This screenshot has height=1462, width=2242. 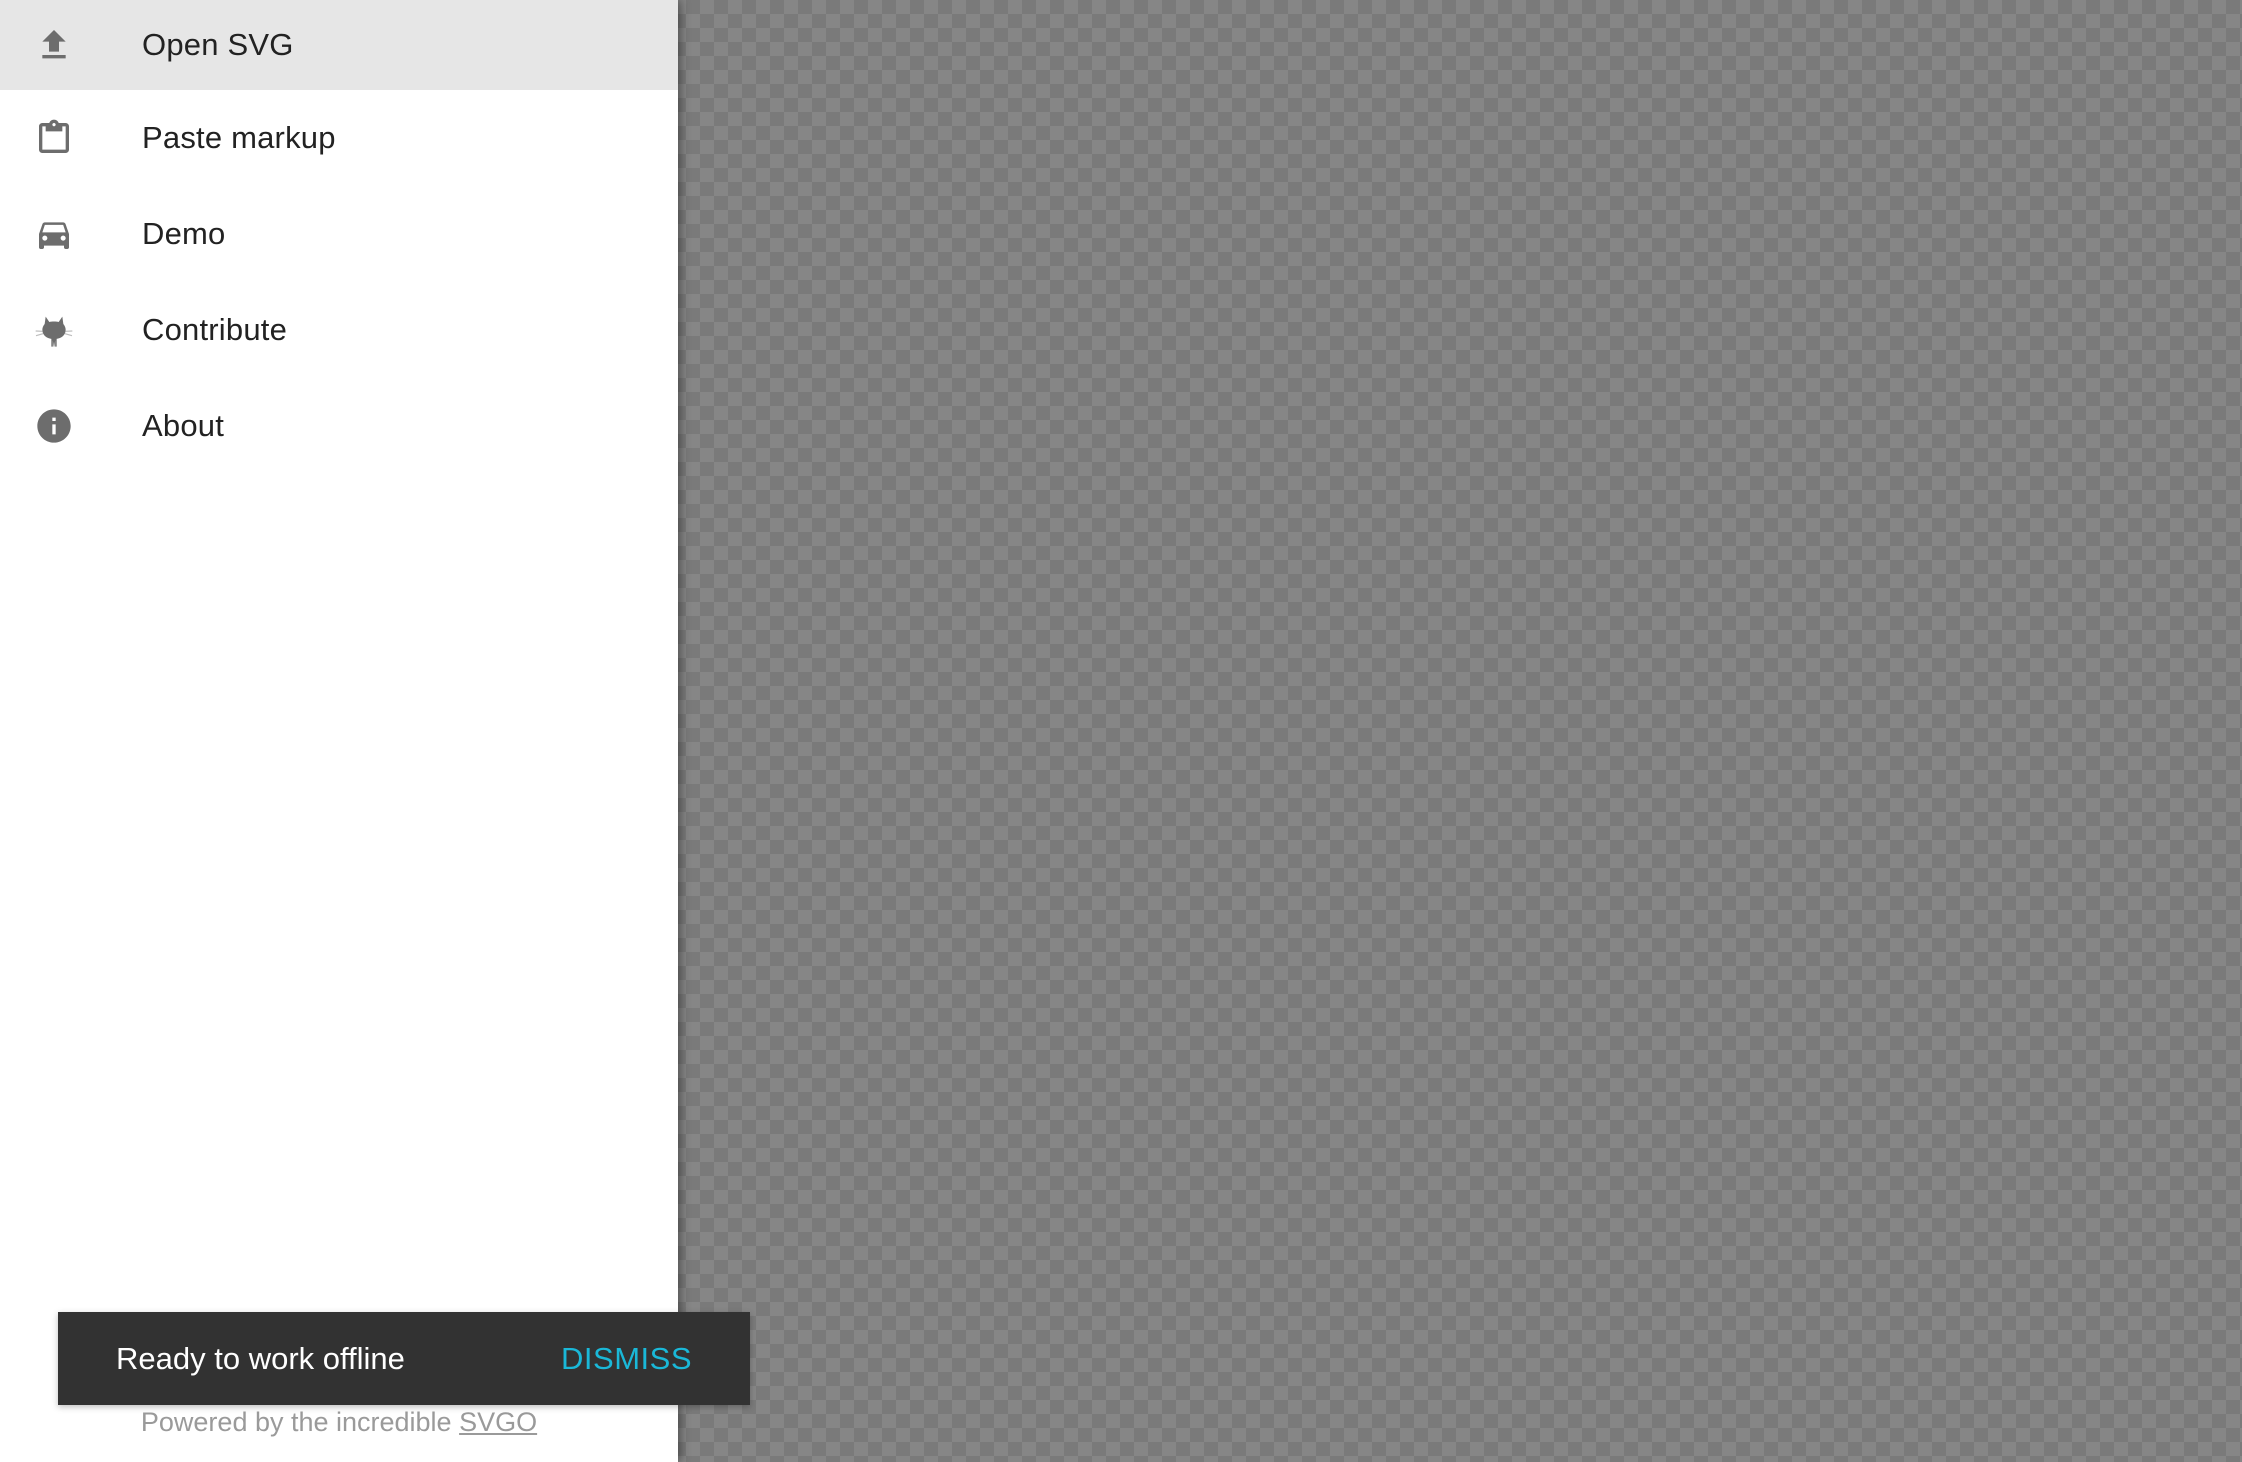 What do you see at coordinates (215, 329) in the screenshot?
I see `menu-item-label: Contribute` at bounding box center [215, 329].